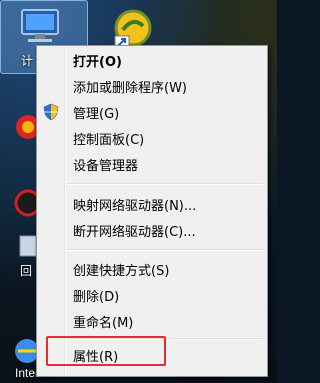 This screenshot has width=320, height=383. Describe the element at coordinates (109, 140) in the screenshot. I see `menu-item-label: 控制面板(C)` at that location.